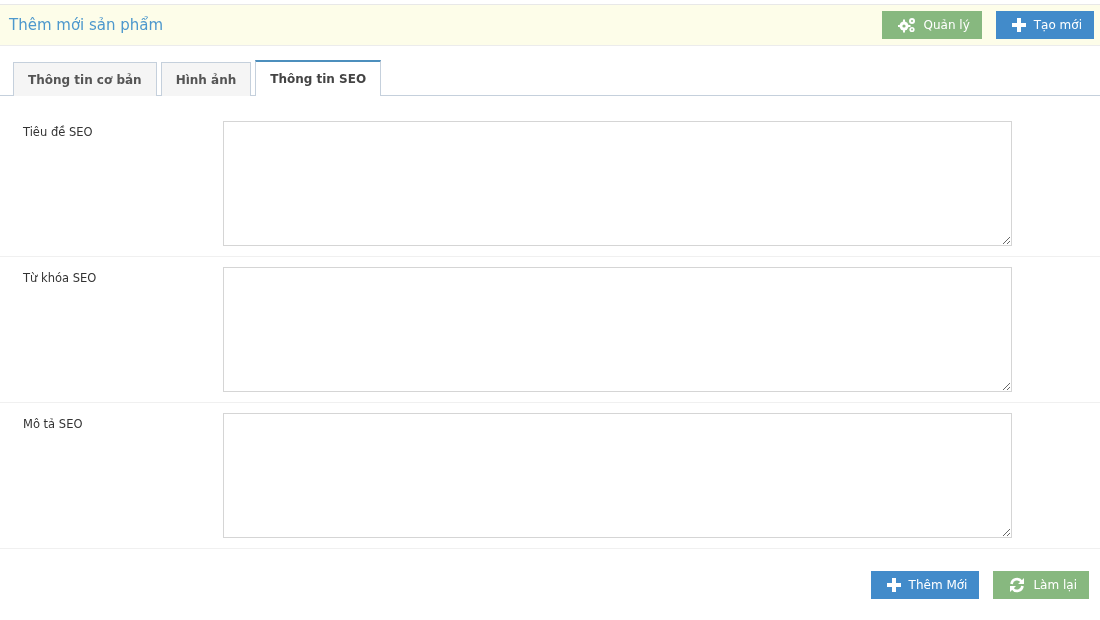  What do you see at coordinates (206, 79) in the screenshot?
I see `tab: Hình ảnh` at bounding box center [206, 79].